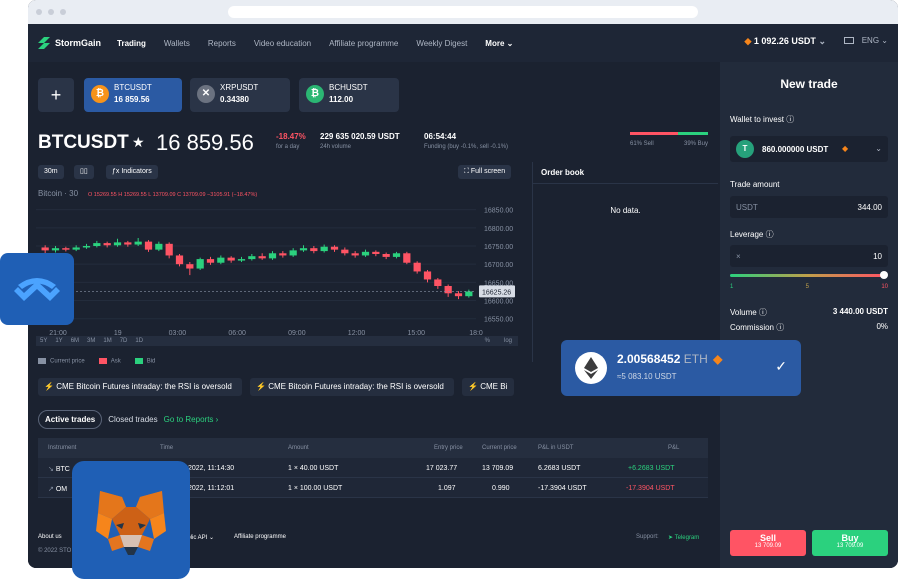  What do you see at coordinates (131, 43) in the screenshot?
I see `nav-trading: Trading` at bounding box center [131, 43].